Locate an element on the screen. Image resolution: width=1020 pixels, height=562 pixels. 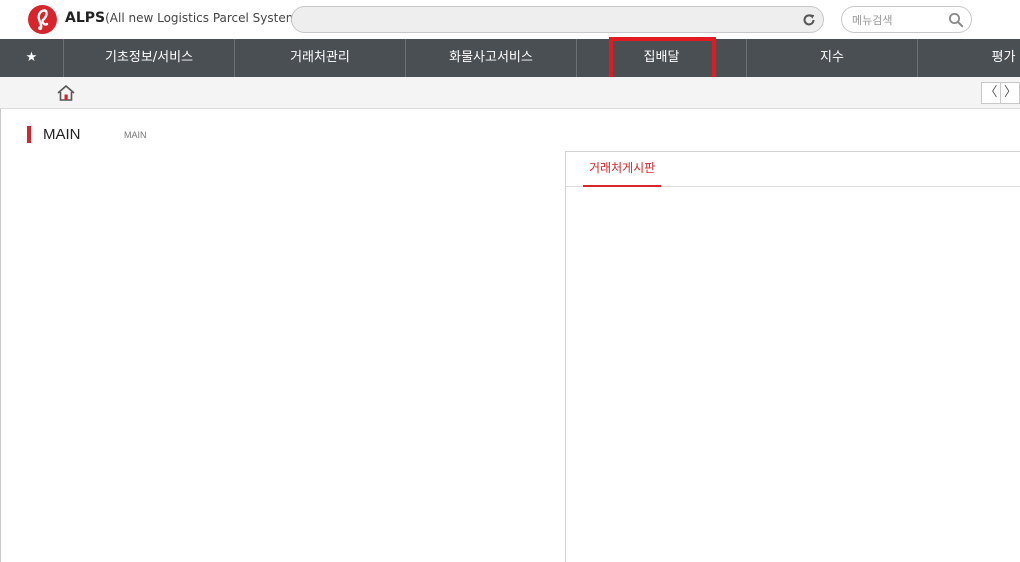
content-left-border is located at coordinates (0, 335).